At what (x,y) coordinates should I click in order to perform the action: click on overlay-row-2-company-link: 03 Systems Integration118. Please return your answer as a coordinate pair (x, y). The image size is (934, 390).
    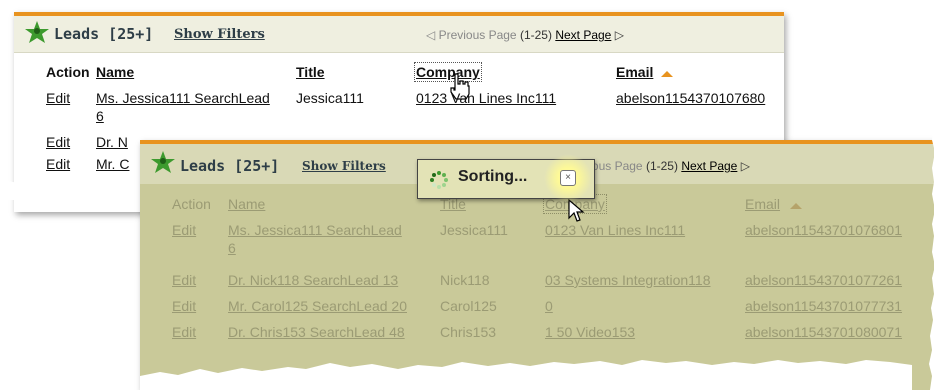
    Looking at the image, I should click on (628, 280).